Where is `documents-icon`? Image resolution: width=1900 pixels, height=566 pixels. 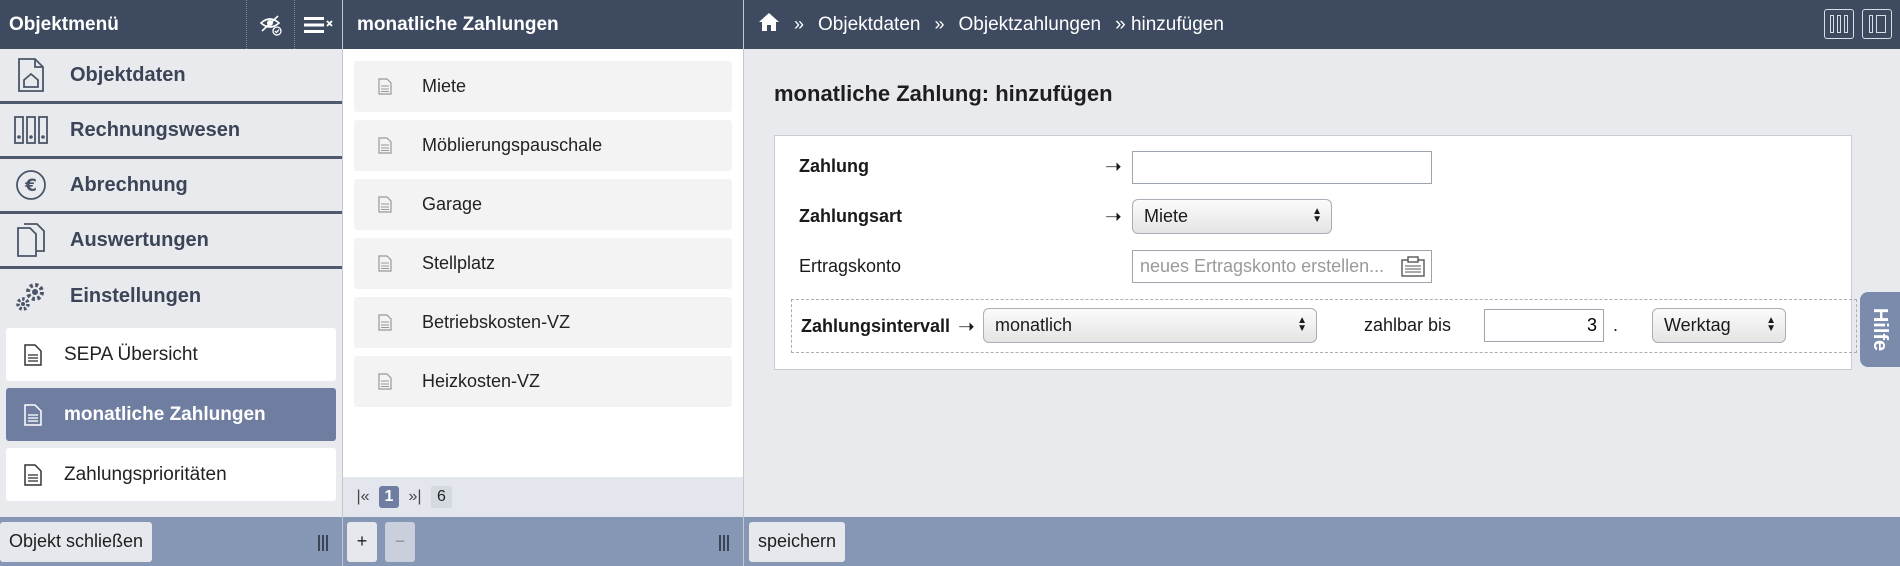
documents-icon is located at coordinates (31, 240).